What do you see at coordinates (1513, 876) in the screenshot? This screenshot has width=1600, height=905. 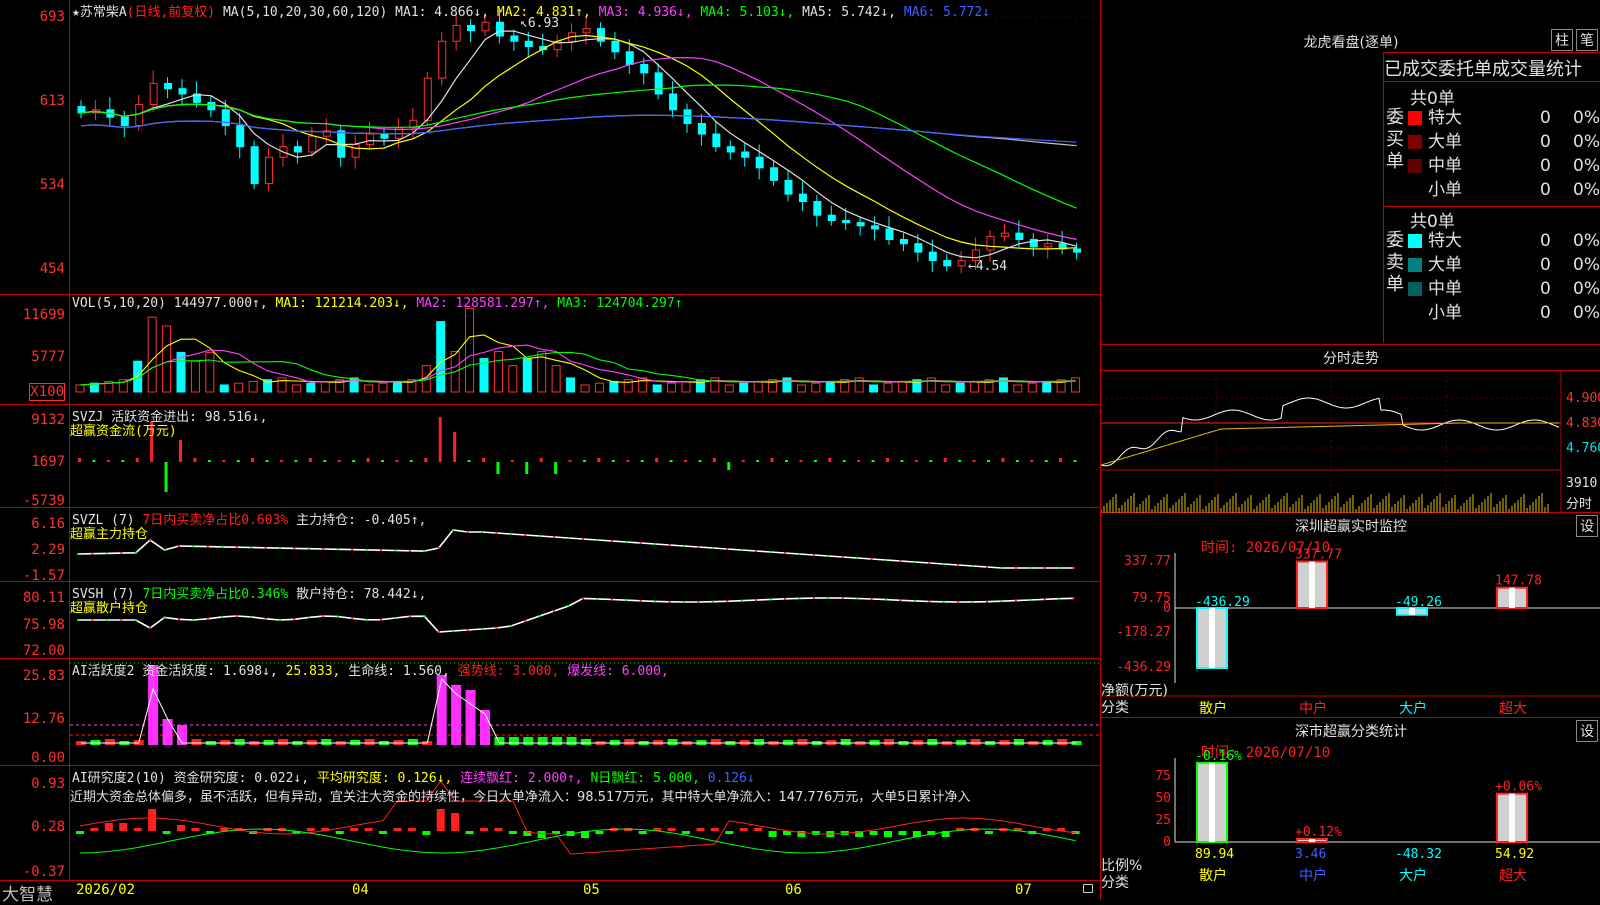 I see `classify-category-label: 超大` at bounding box center [1513, 876].